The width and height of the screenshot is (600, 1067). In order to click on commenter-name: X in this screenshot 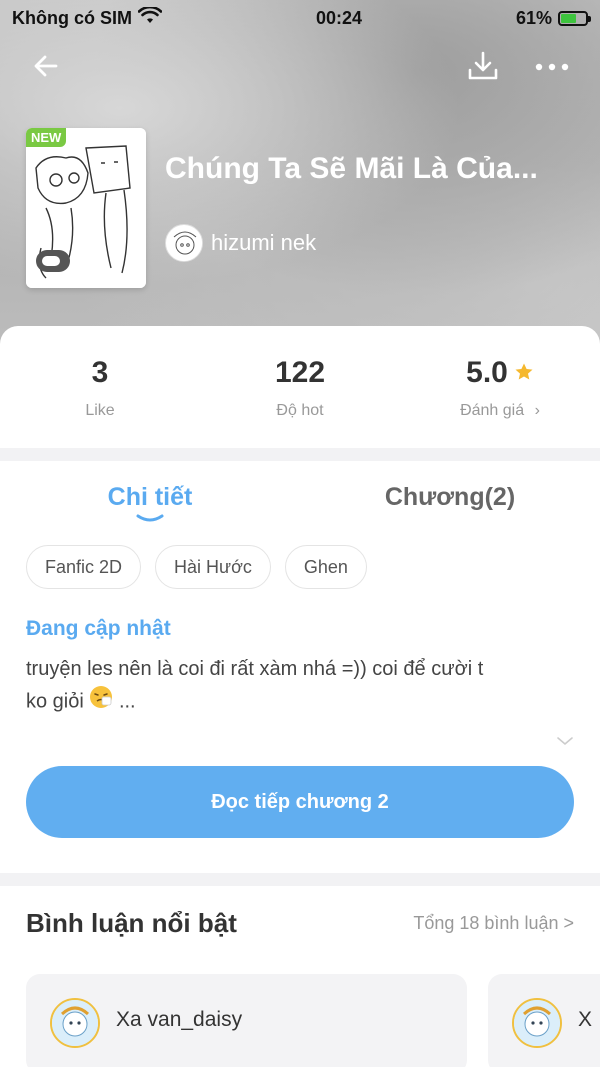, I will do `click(585, 1019)`.